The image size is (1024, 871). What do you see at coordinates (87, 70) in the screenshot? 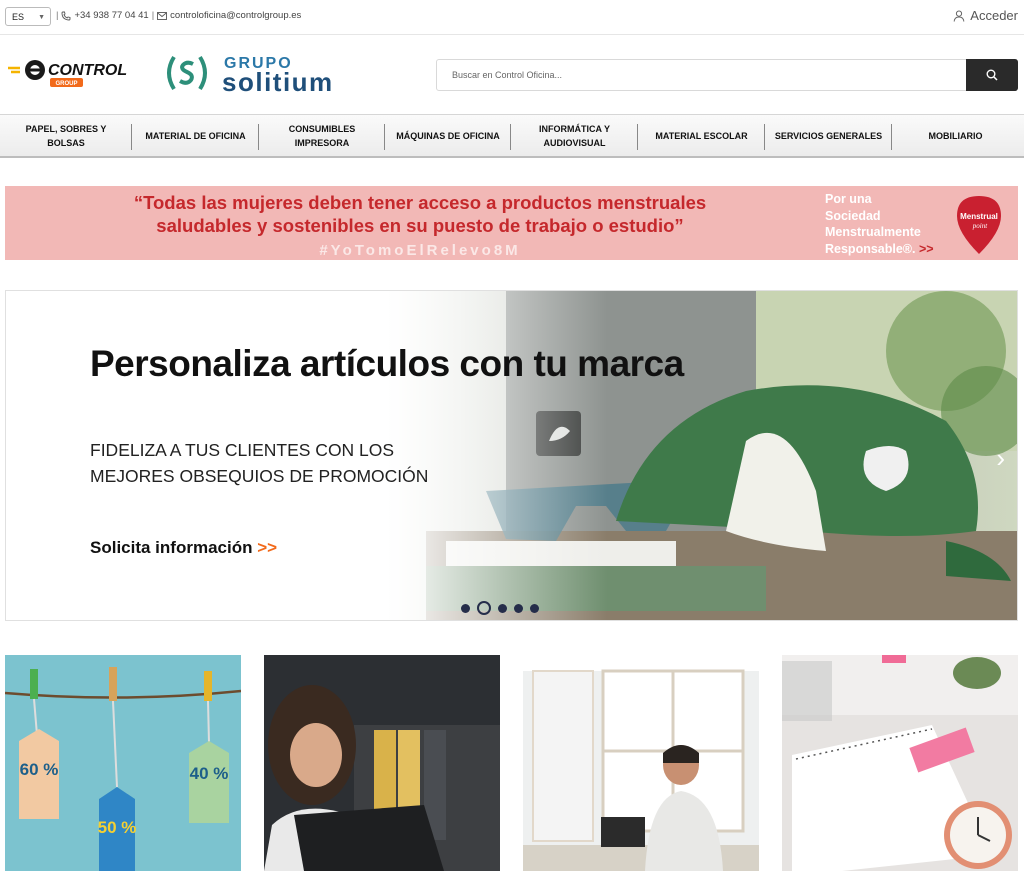
I see `control-logo-text: CONTROL` at bounding box center [87, 70].